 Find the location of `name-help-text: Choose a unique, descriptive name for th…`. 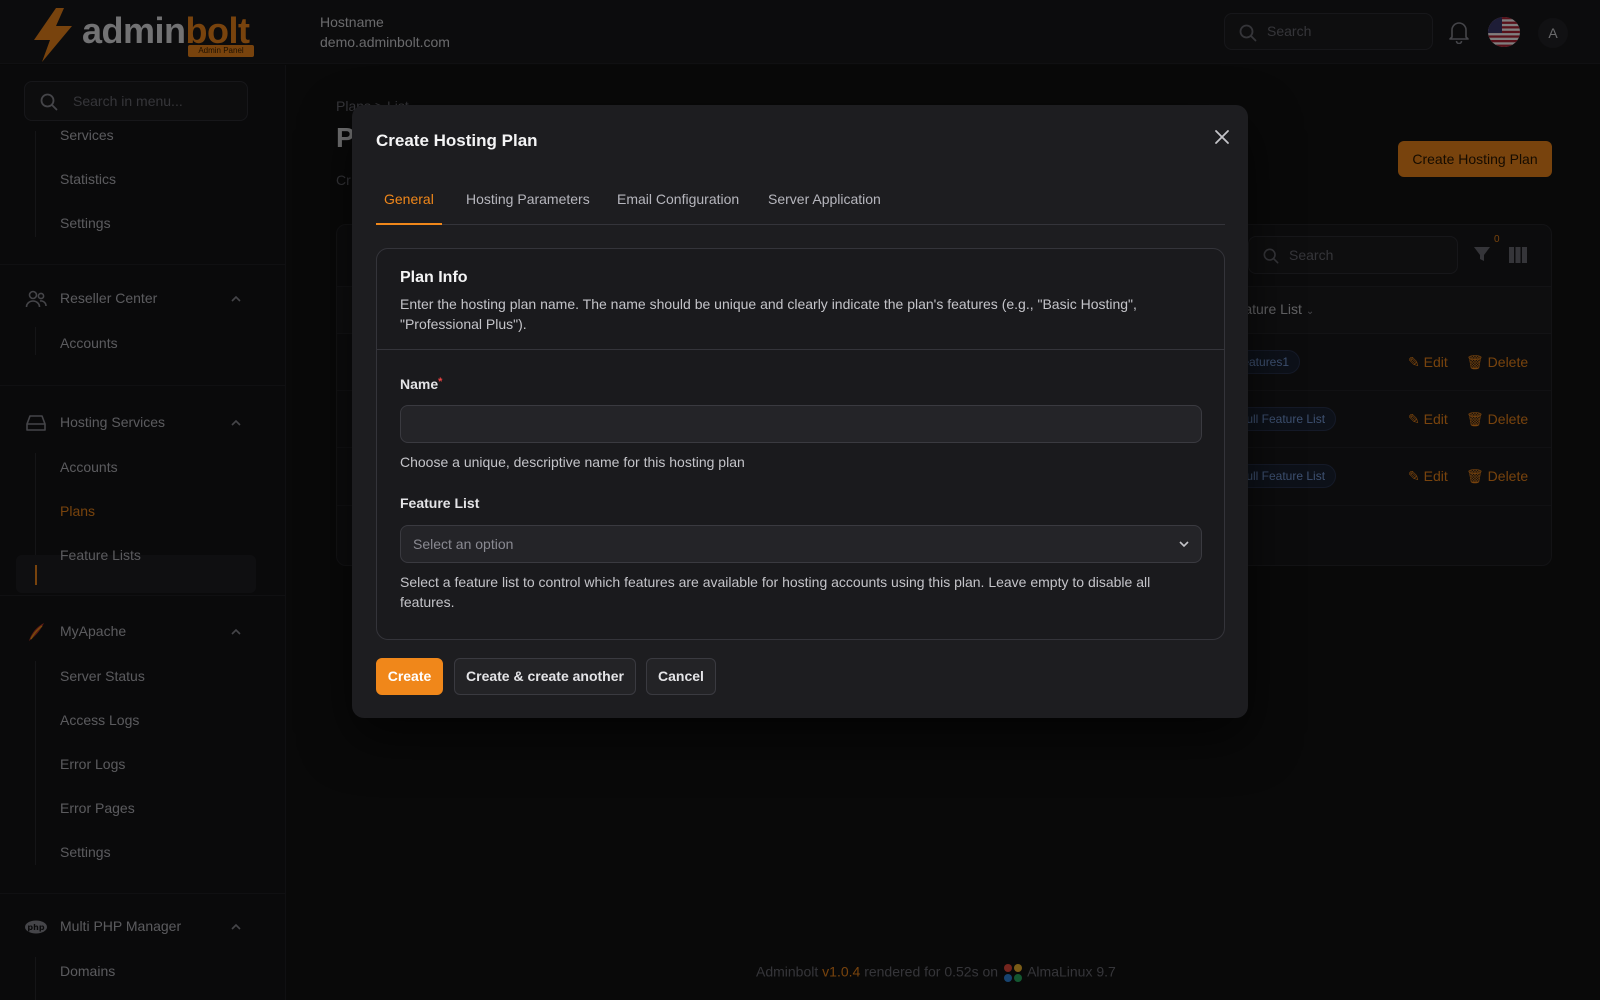

name-help-text: Choose a unique, descriptive name for th… is located at coordinates (572, 462).